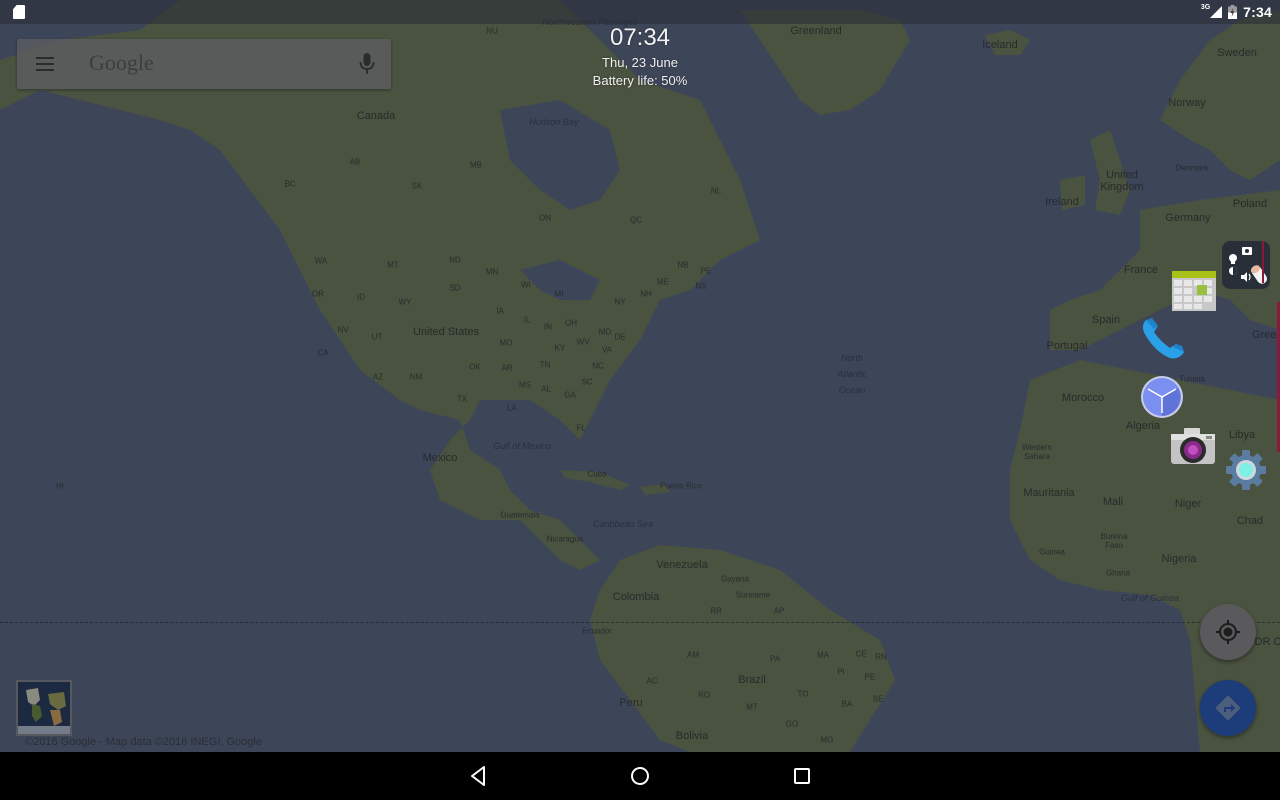 This screenshot has width=1280, height=800. What do you see at coordinates (343, 330) in the screenshot?
I see `map-label-region: NV` at bounding box center [343, 330].